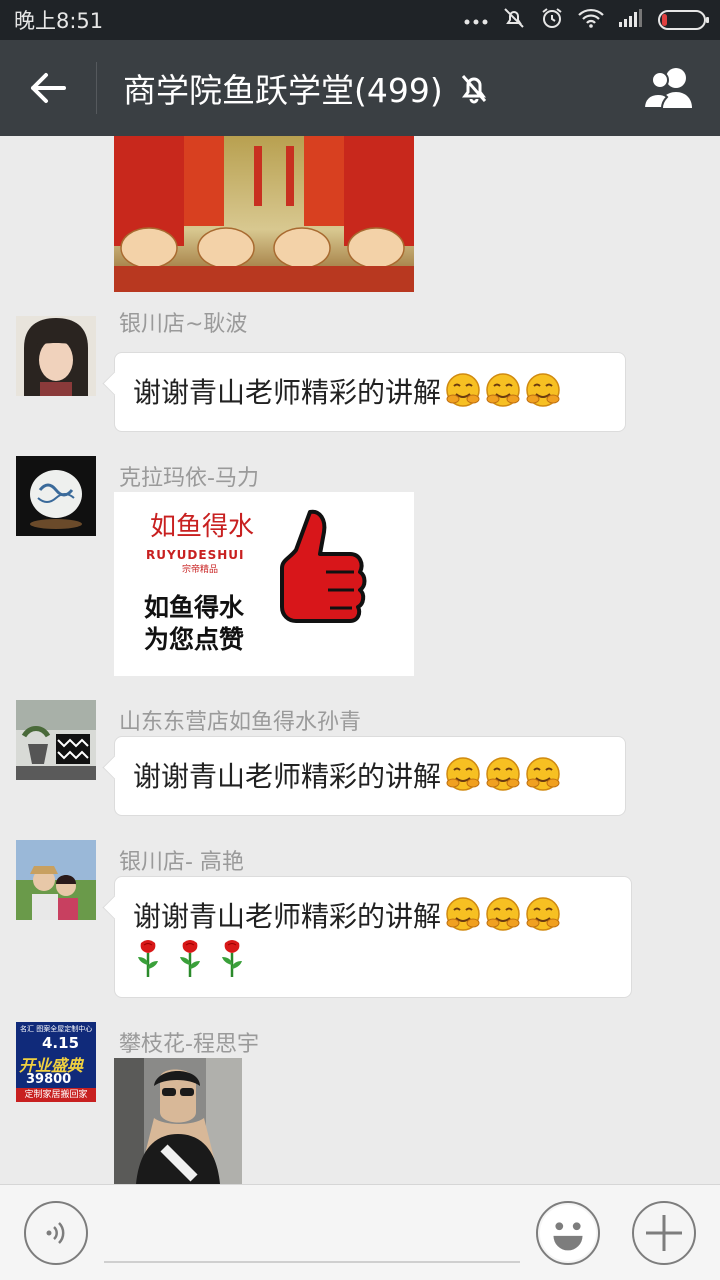 This screenshot has width=720, height=1280. I want to click on mute-bell-icon, so click(474, 88).